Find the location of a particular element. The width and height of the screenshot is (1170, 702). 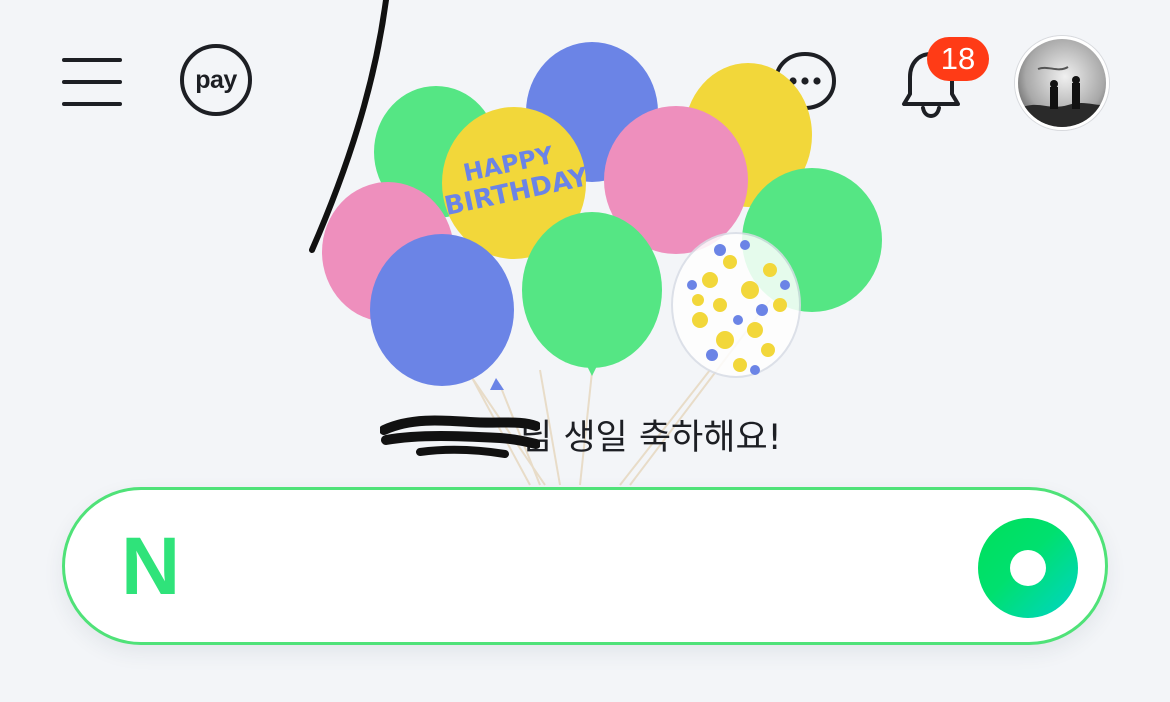

birthday-greeting: 님 생일 축하해요! is located at coordinates (580, 434).